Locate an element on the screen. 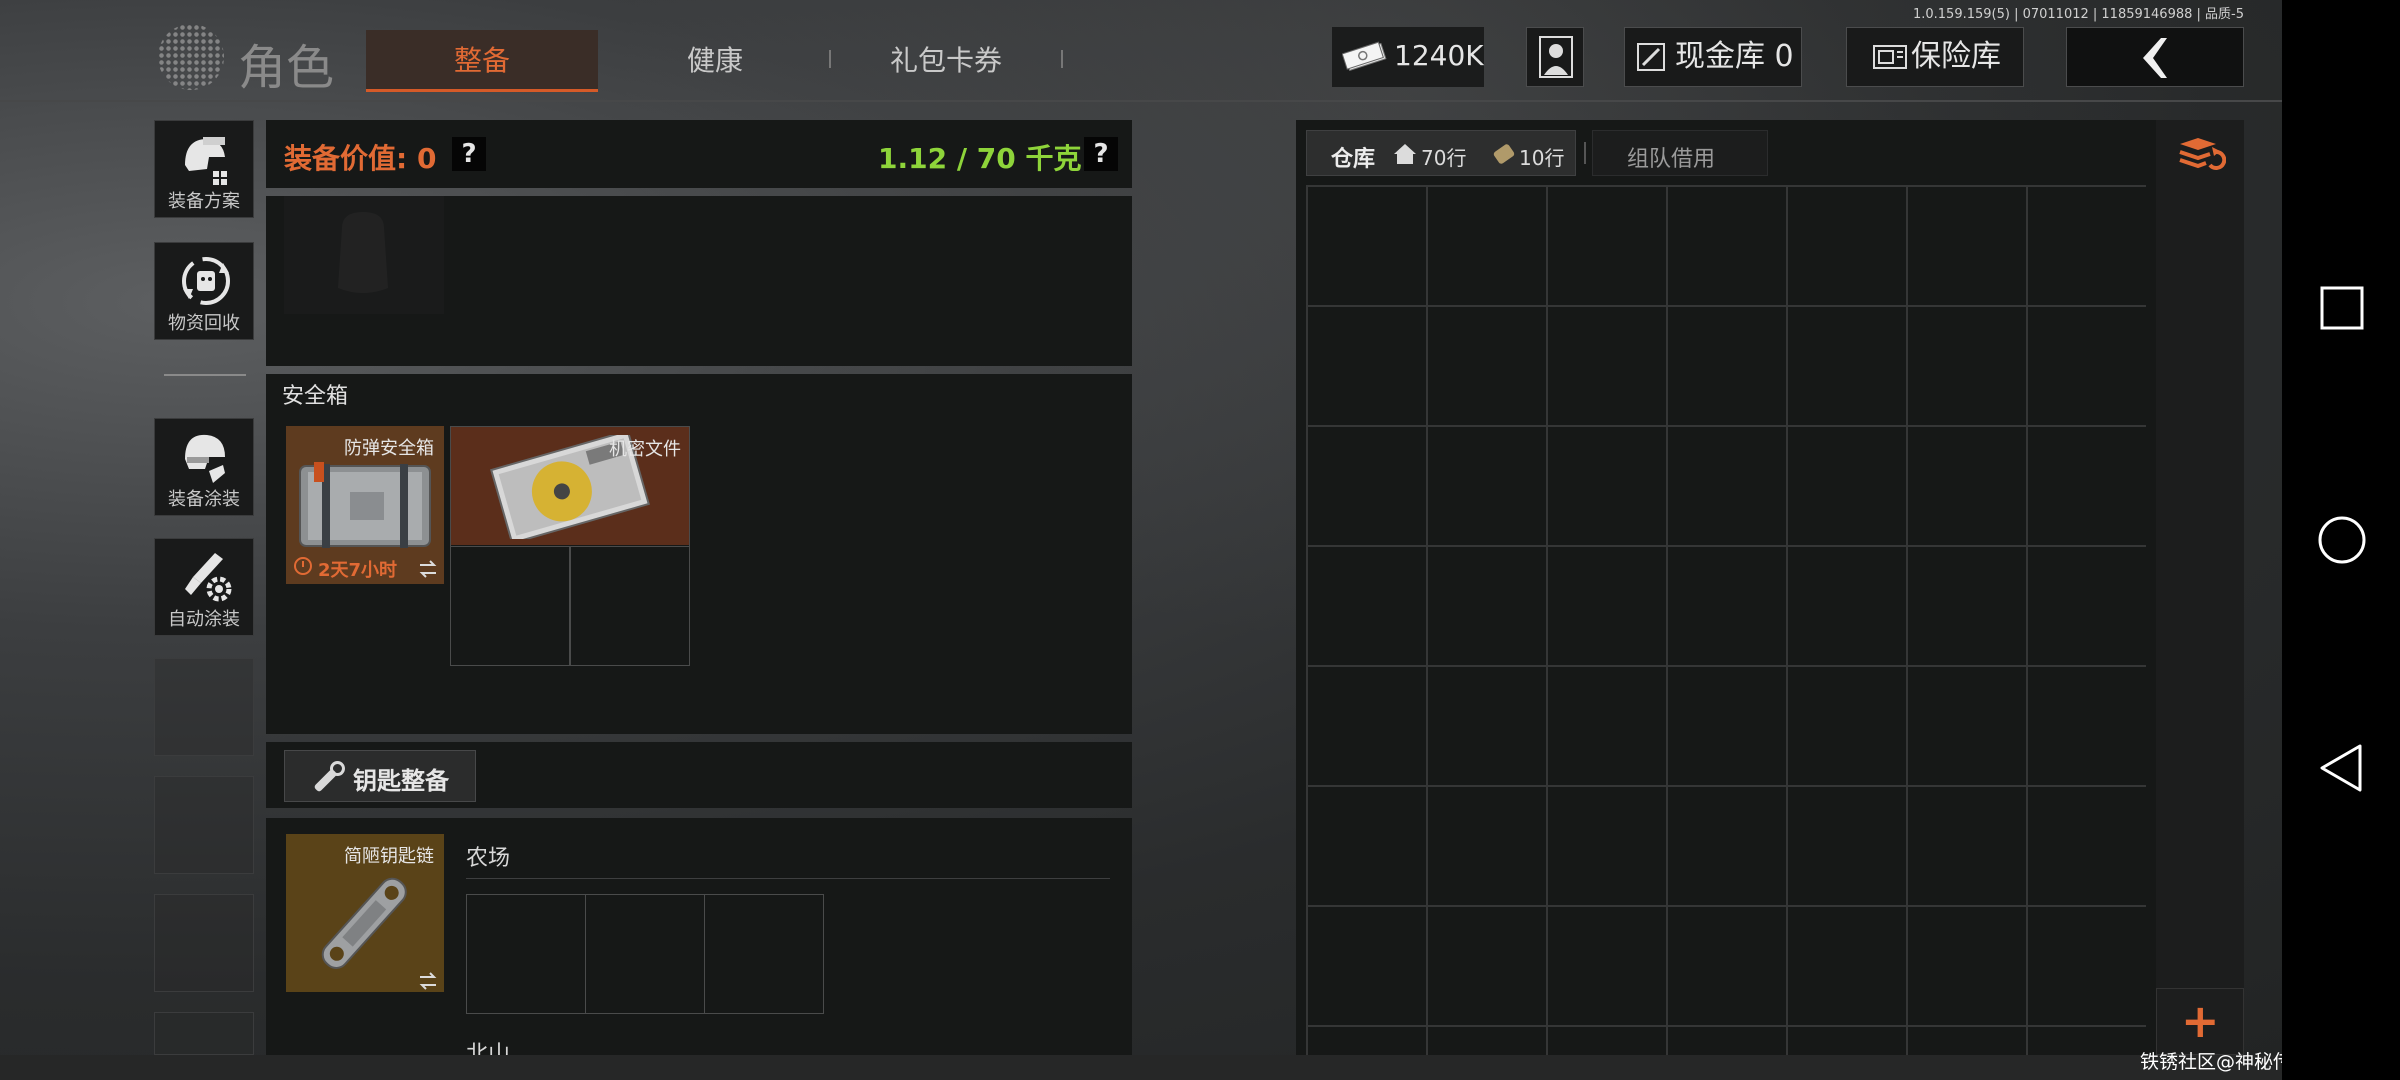  money-display: 1240K is located at coordinates (1408, 57).